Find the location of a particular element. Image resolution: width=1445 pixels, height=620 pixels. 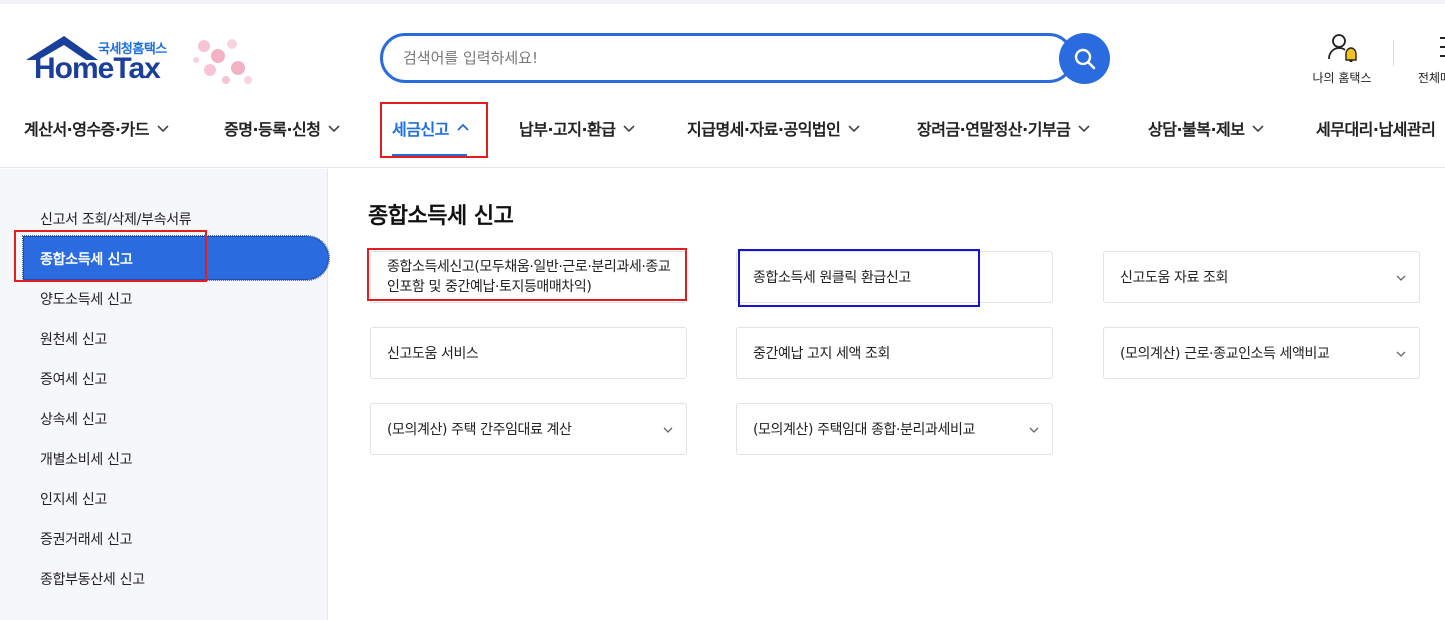

side-item-stamp-tax: 인지세 신고 is located at coordinates (73, 499).